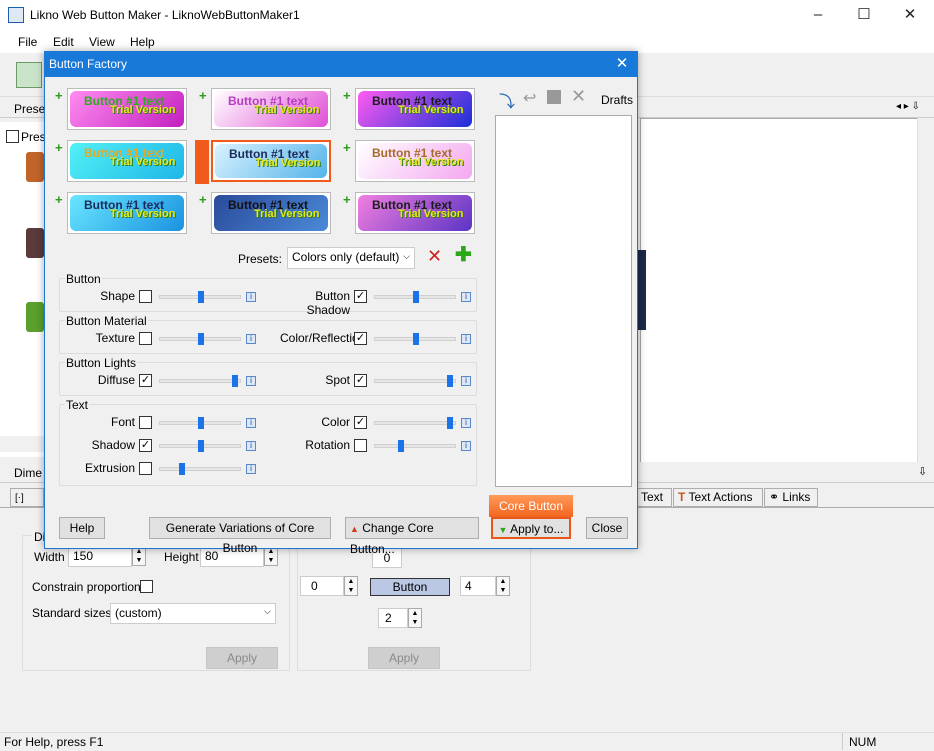 This screenshot has width=934, height=751. What do you see at coordinates (563, 301) in the screenshot?
I see `drafts-list` at bounding box center [563, 301].